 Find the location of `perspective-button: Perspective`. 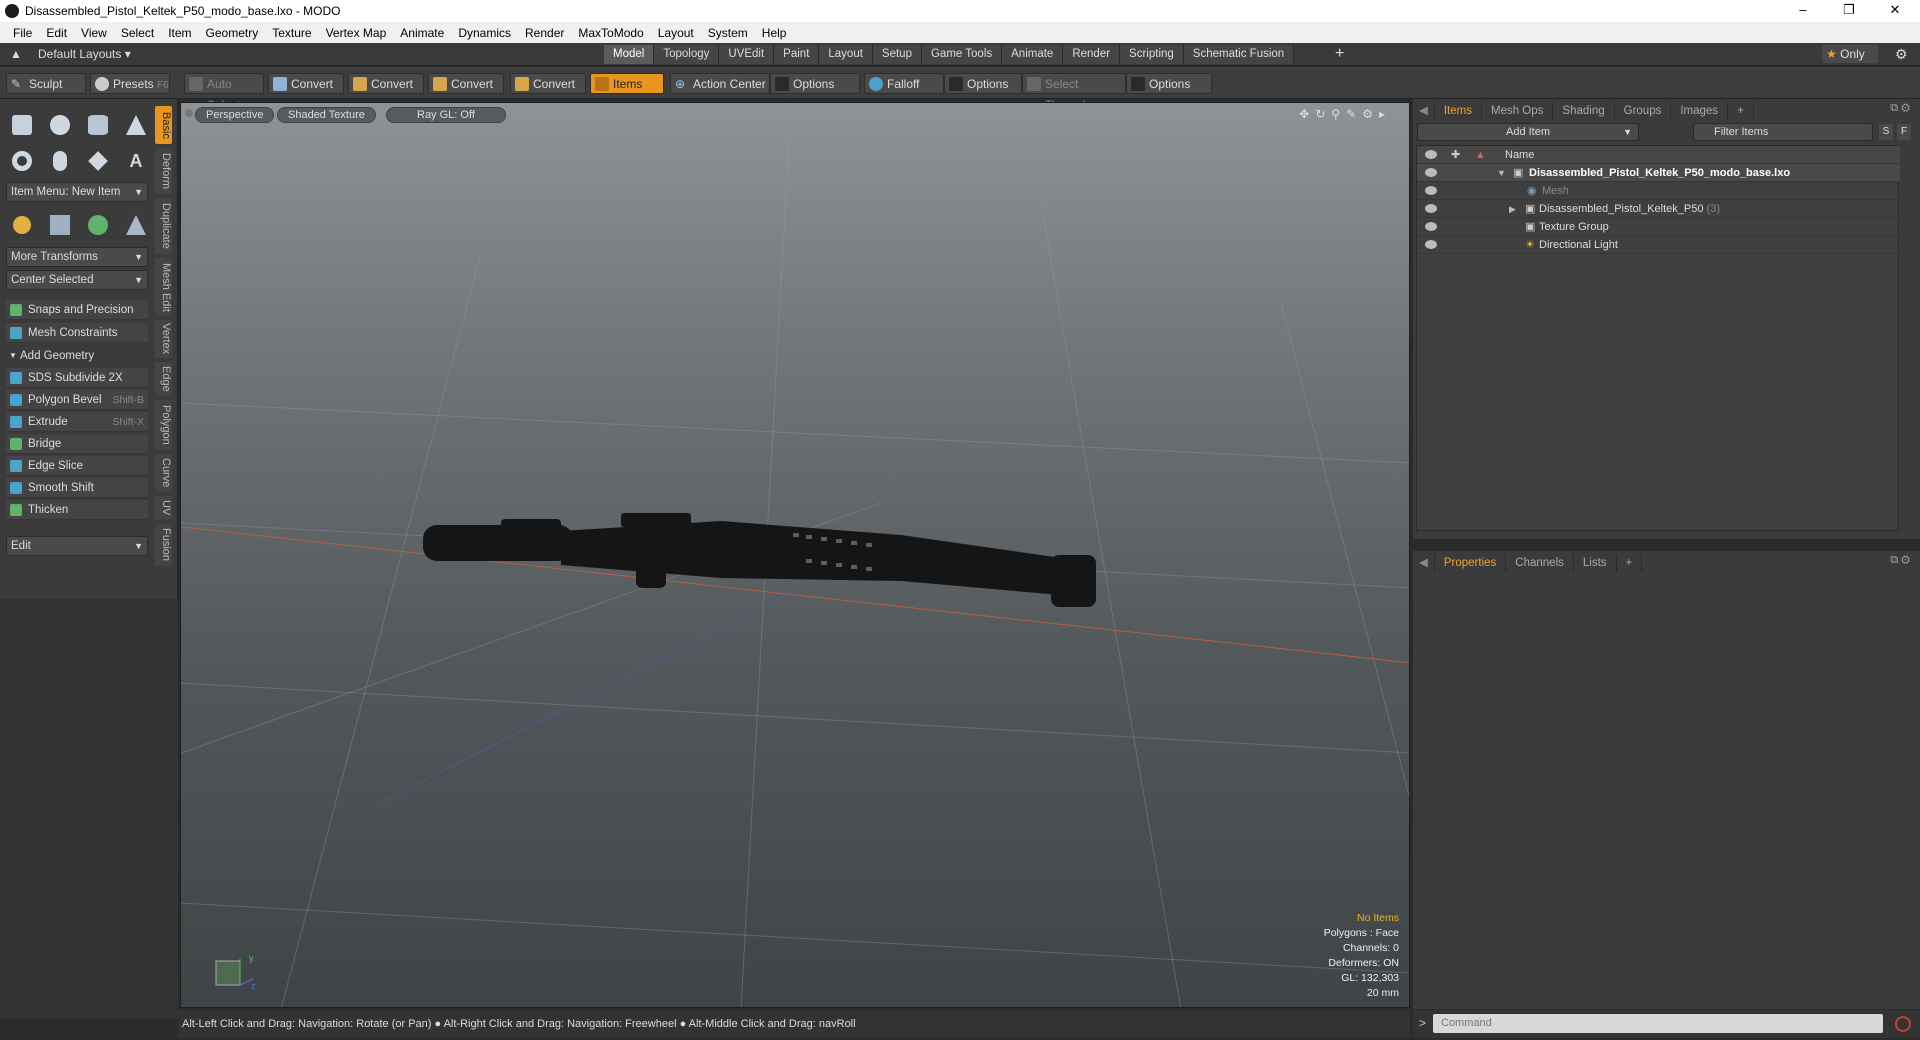

perspective-button: Perspective is located at coordinates (235, 115).